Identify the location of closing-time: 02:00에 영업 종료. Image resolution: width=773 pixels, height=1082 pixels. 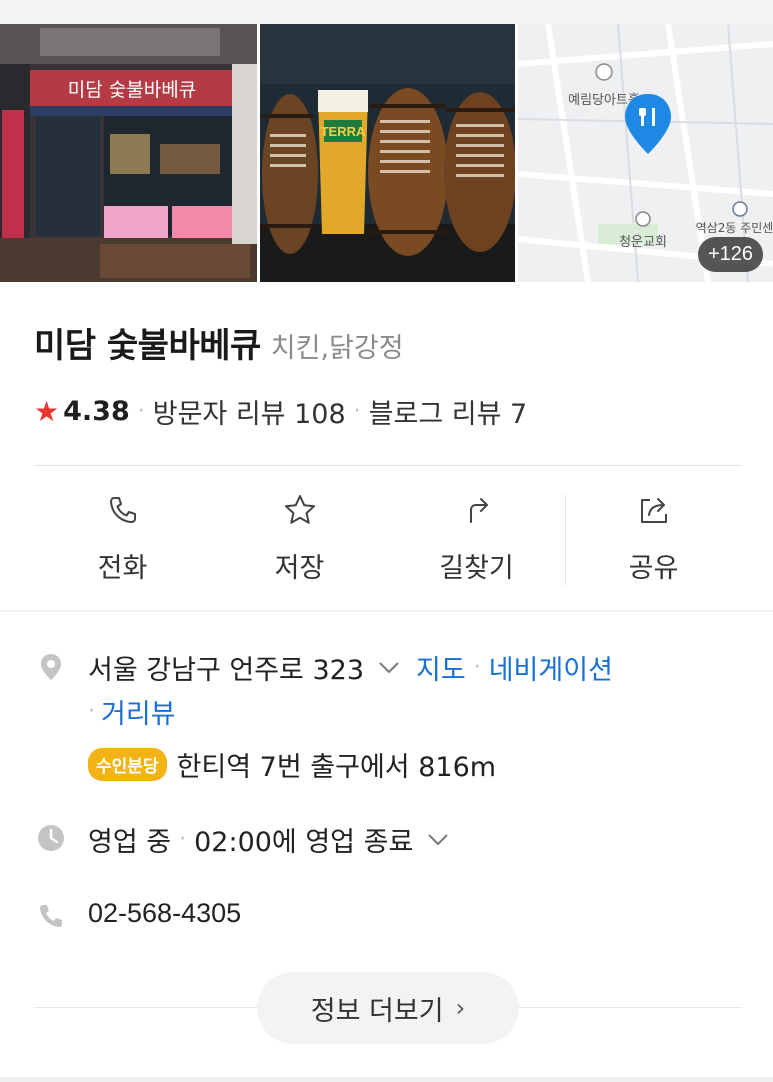
(304, 842).